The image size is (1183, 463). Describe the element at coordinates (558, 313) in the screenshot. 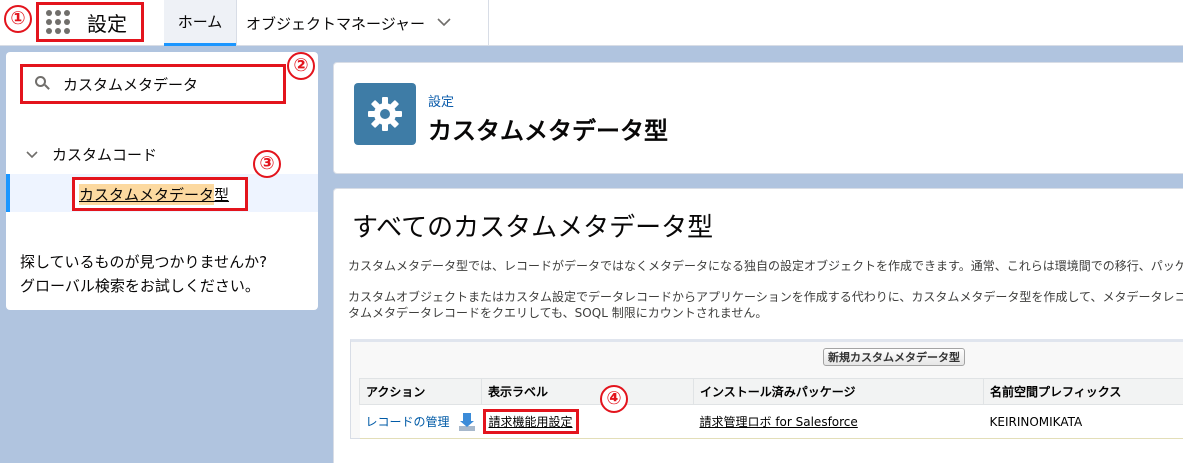

I see `description-line: タムメタデータレコードをクエリしても、SOQL 制限にカウントされません。` at that location.